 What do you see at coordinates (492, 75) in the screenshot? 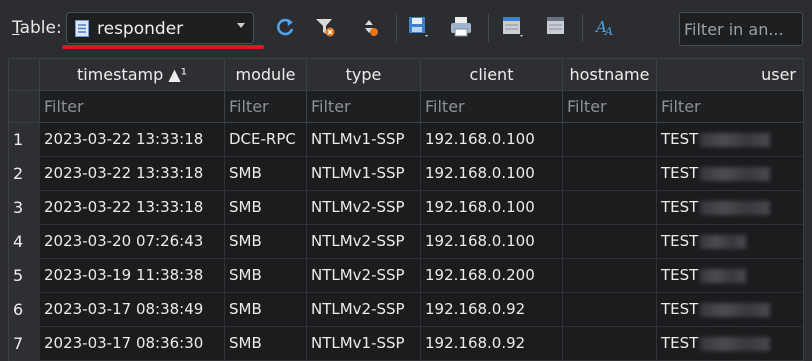
I see `column-header-client: client` at bounding box center [492, 75].